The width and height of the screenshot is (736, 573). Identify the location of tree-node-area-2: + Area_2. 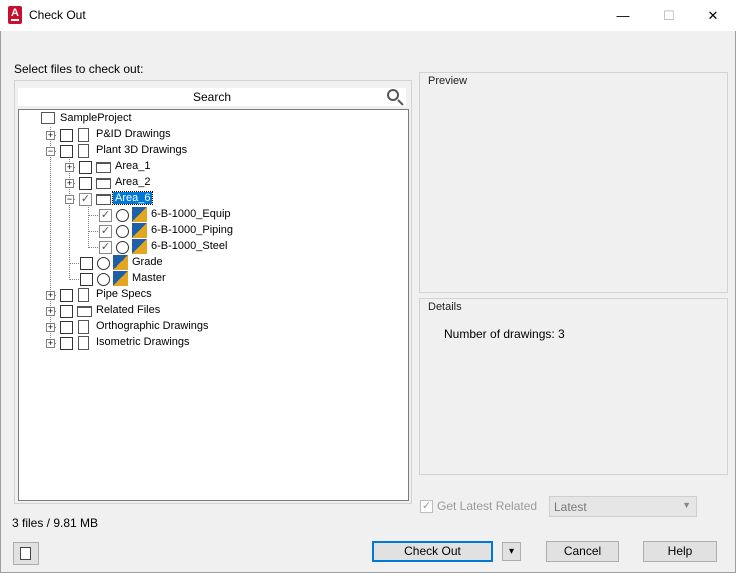
(209, 183).